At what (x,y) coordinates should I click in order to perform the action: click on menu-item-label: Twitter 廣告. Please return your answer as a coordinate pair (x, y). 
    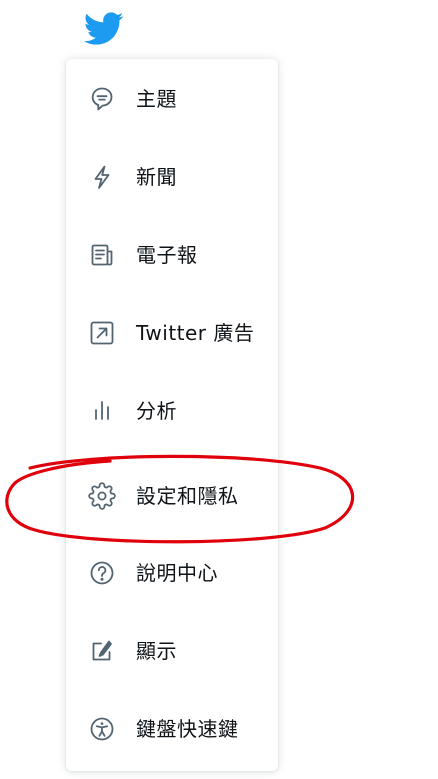
    Looking at the image, I should click on (195, 333).